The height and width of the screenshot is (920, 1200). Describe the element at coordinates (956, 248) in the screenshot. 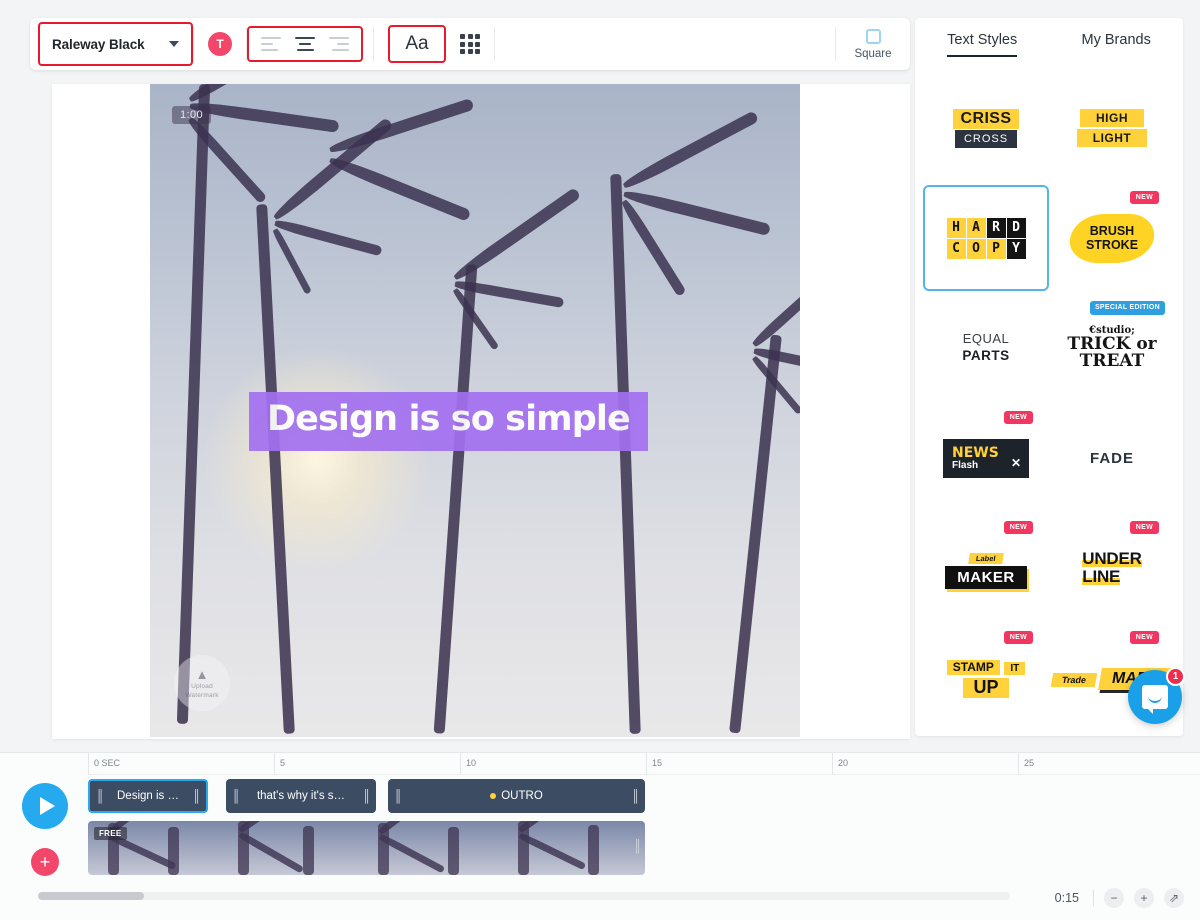

I see `hc-letter: C` at that location.